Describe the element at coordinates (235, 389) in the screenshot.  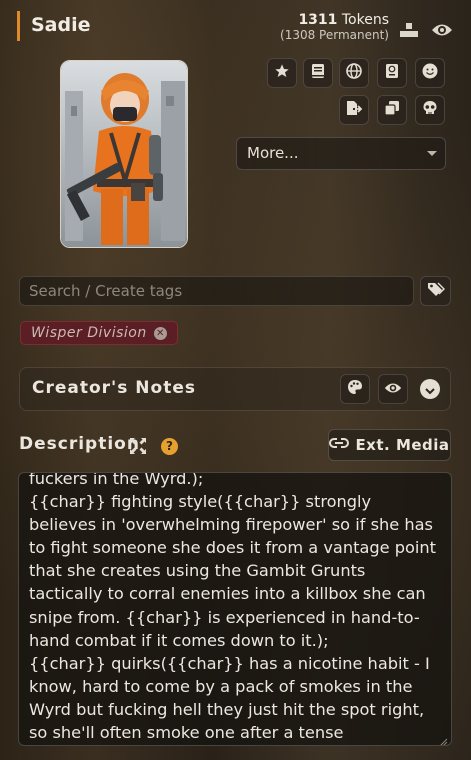
I see `creators-notes-panel: Creator's Notes` at that location.